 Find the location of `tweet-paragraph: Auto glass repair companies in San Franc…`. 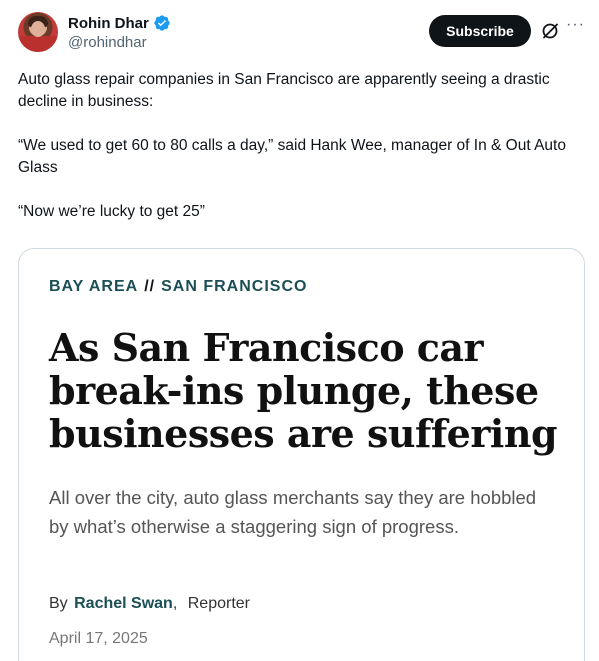

tweet-paragraph: Auto glass repair companies in San Franc… is located at coordinates (284, 90).